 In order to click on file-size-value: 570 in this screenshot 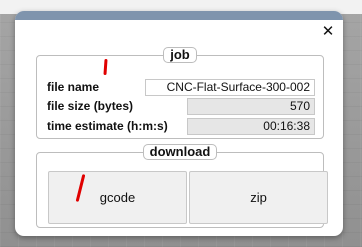, I will do `click(251, 106)`.